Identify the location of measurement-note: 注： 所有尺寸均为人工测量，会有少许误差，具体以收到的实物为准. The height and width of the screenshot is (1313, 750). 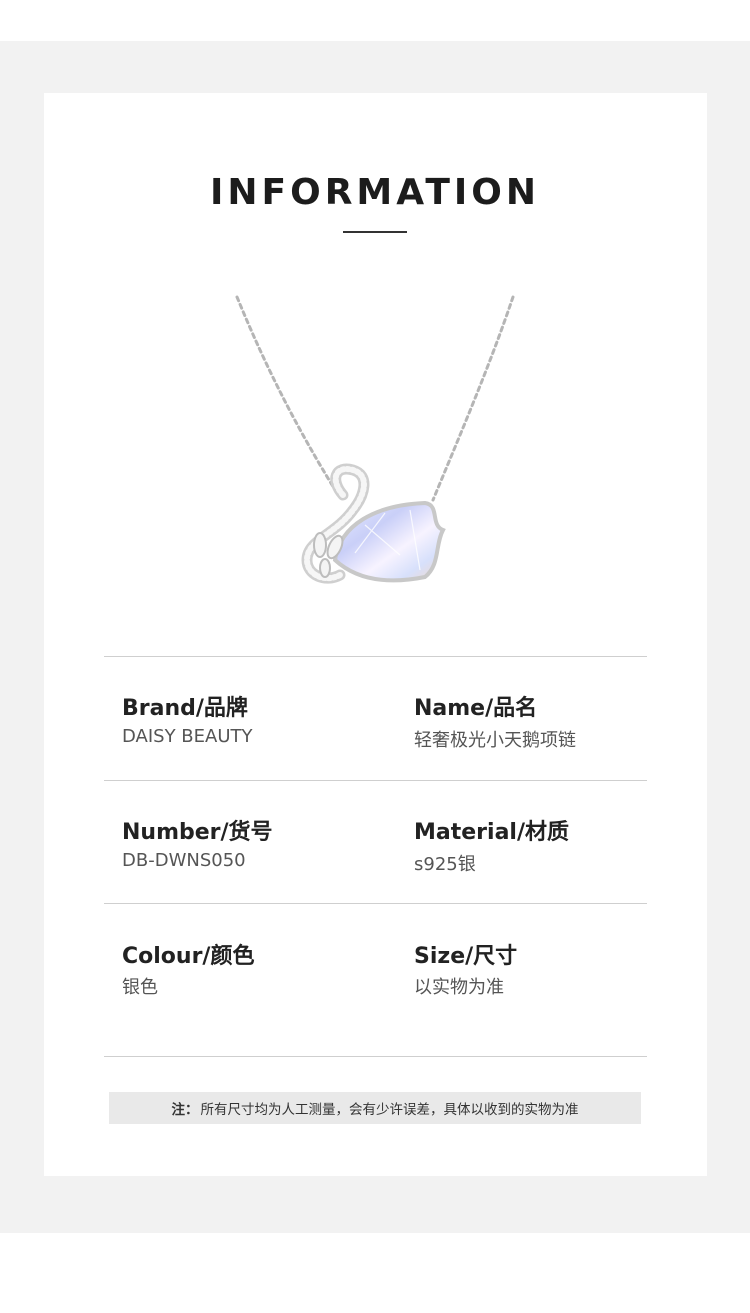
(375, 1108).